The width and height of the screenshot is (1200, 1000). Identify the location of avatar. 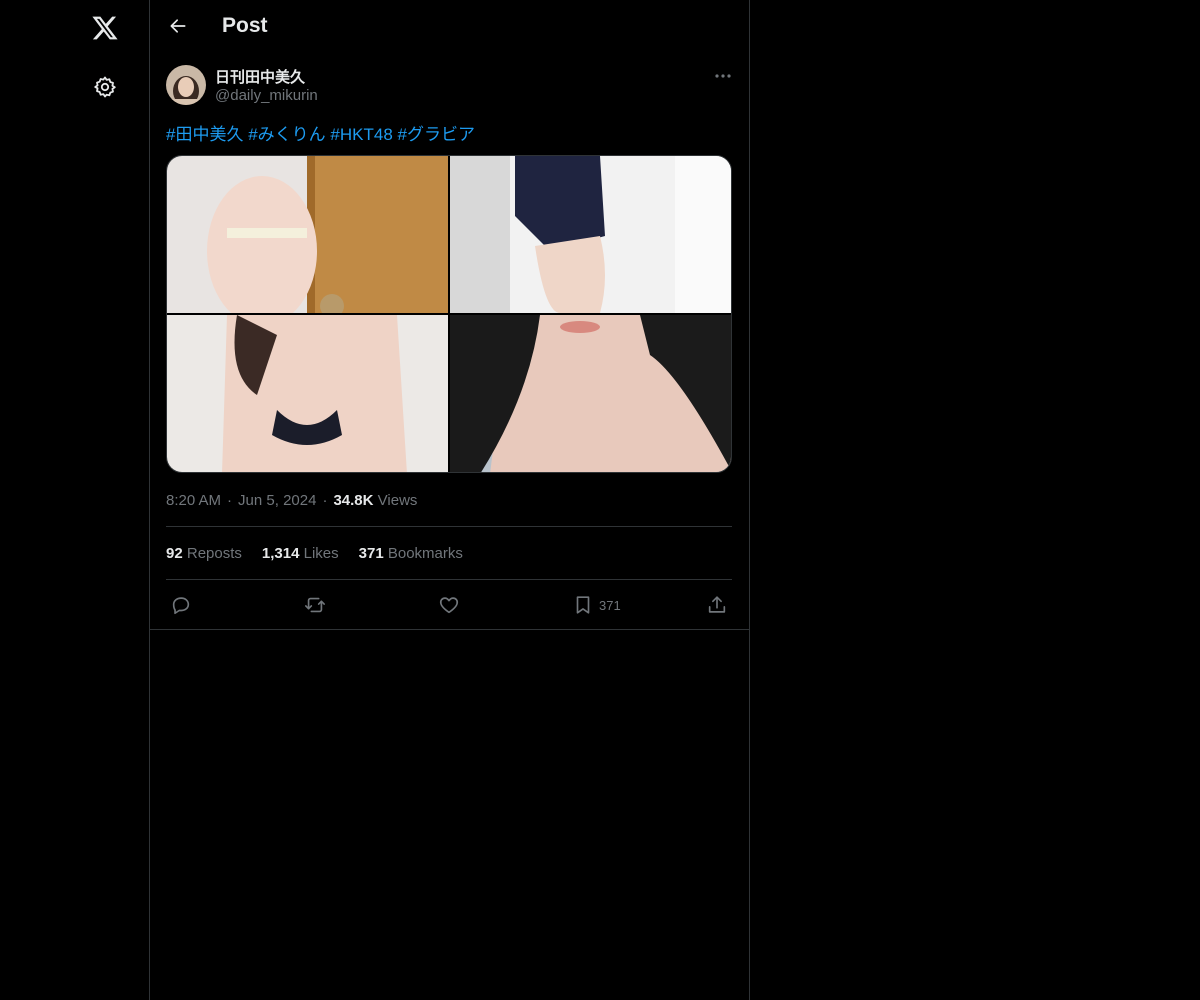
(186, 85).